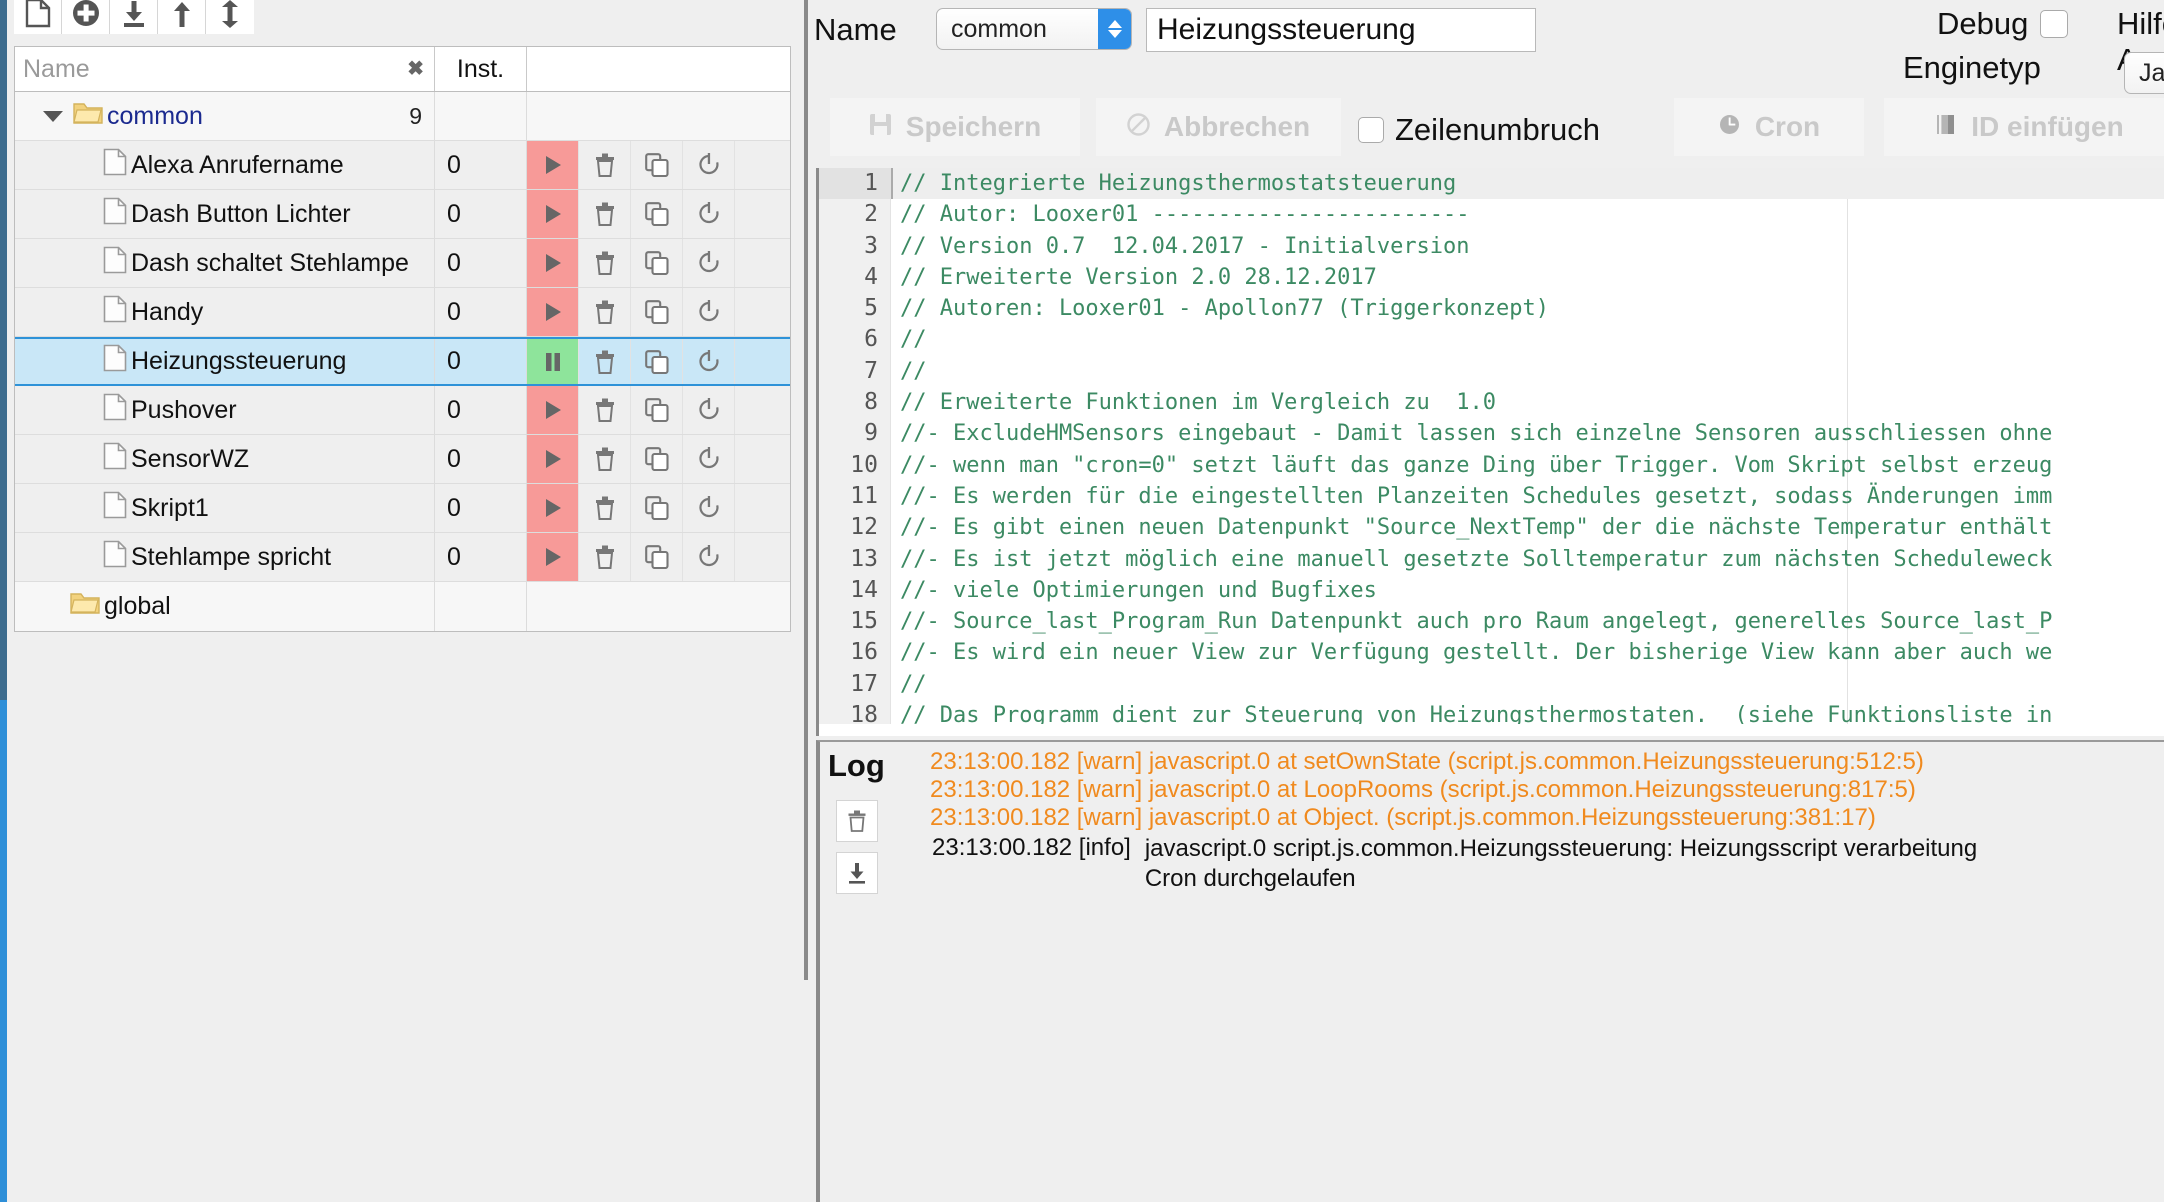 Image resolution: width=2164 pixels, height=1202 pixels. Describe the element at coordinates (1218, 127) in the screenshot. I see `cancel-button: Abbrechen` at that location.